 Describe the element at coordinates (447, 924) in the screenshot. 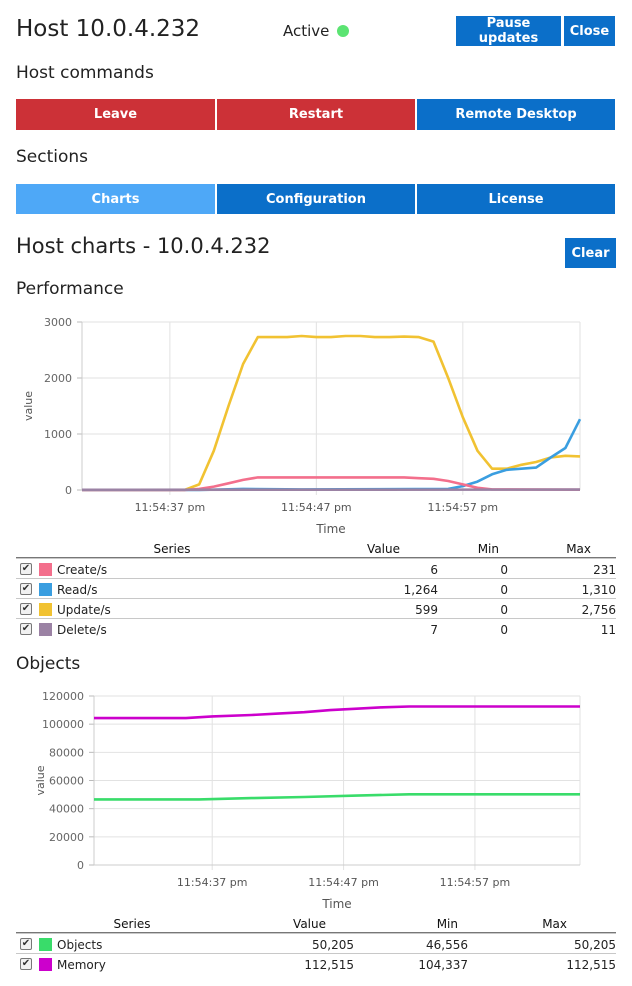

I see `table-header-min: Min` at that location.